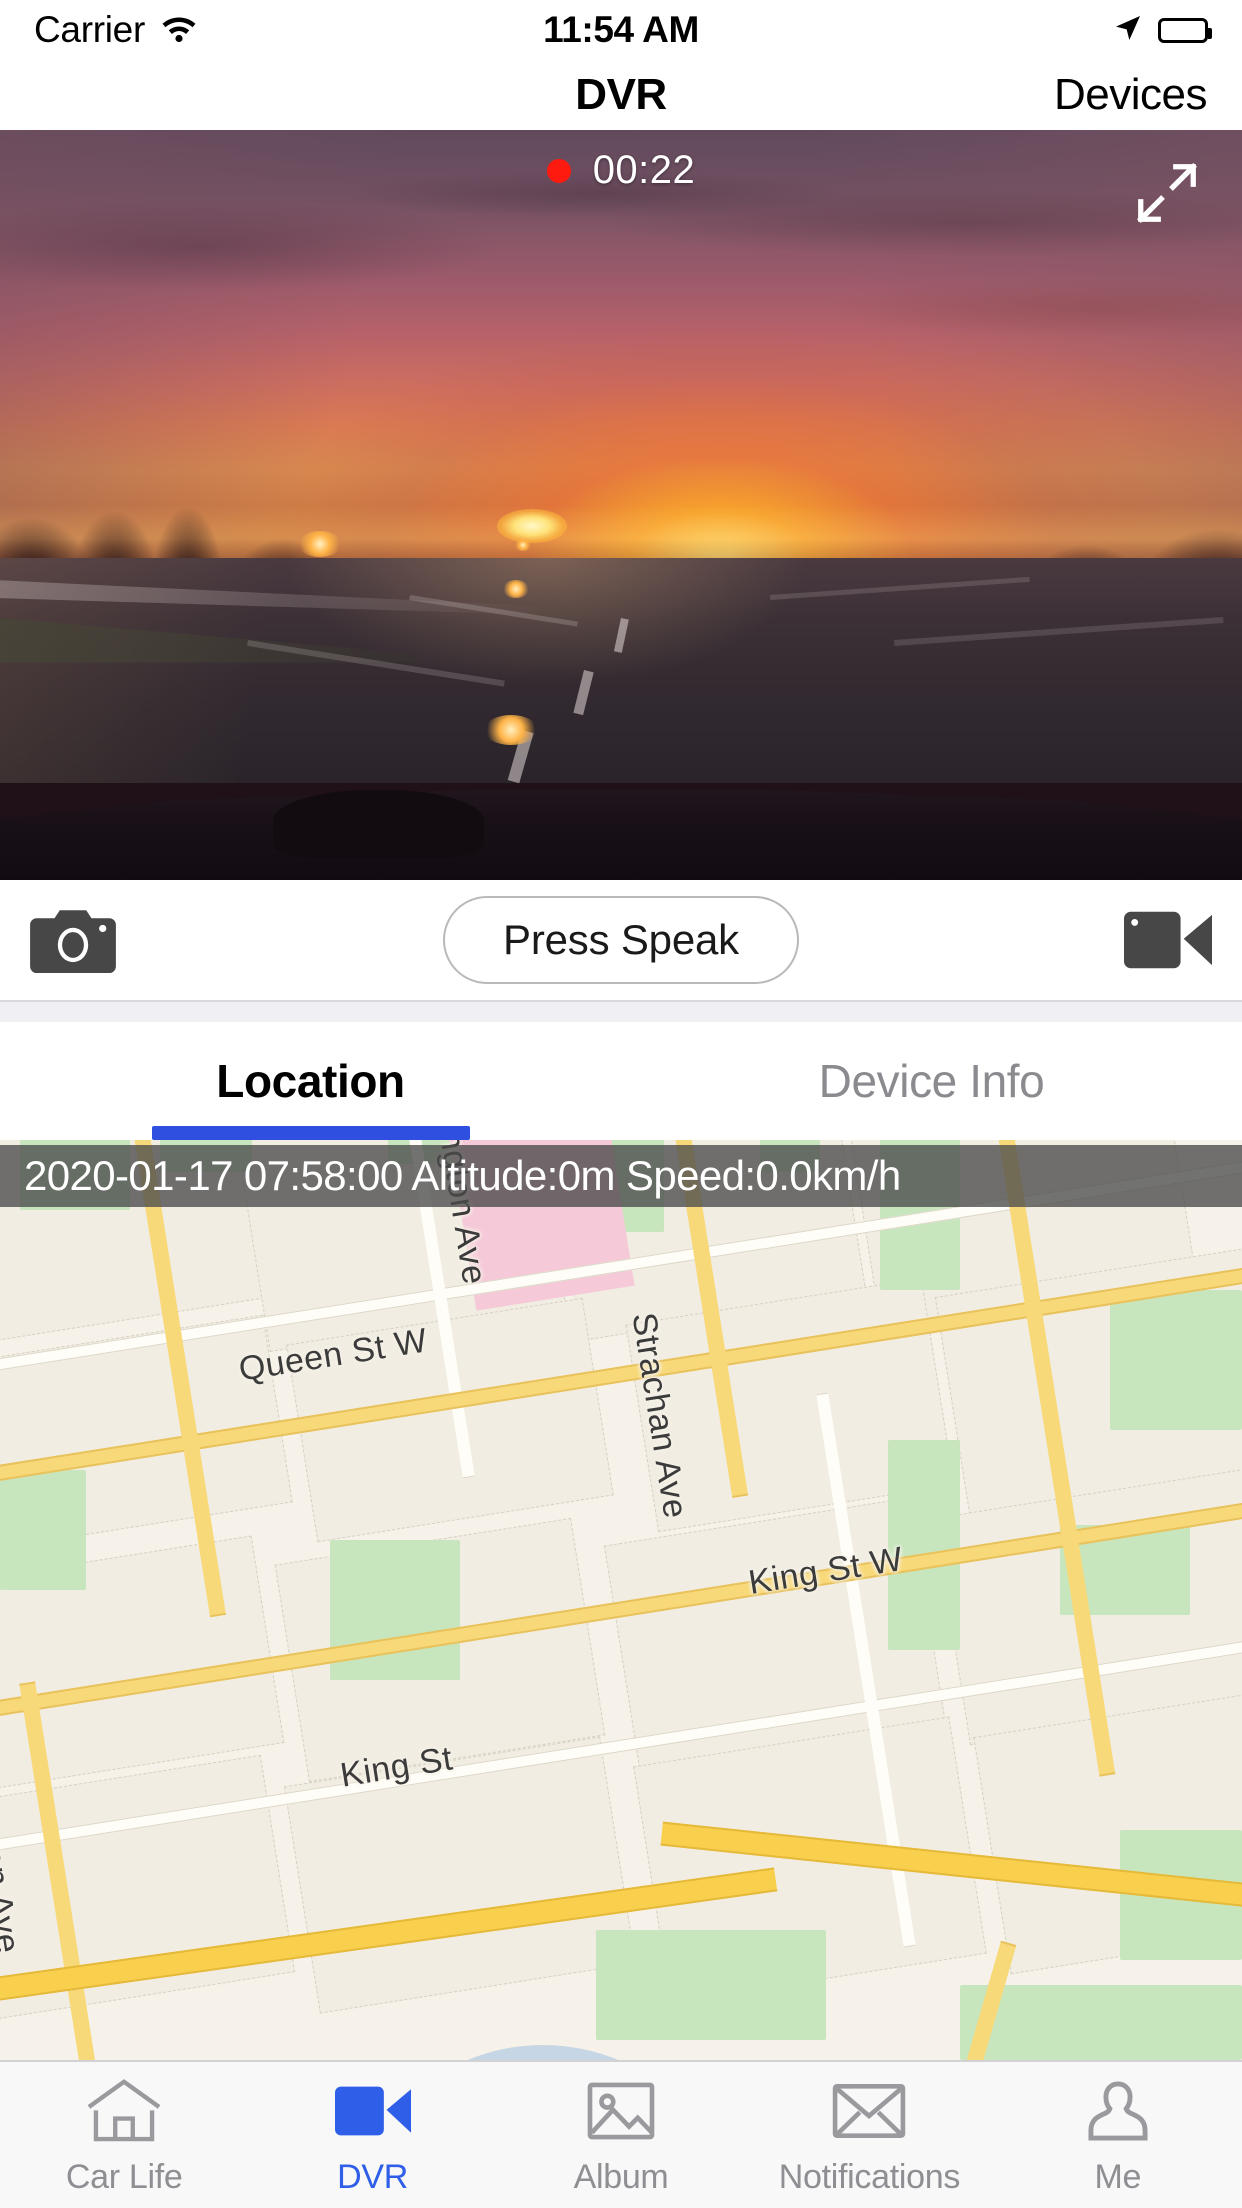  I want to click on recording-timer: 00:22, so click(644, 170).